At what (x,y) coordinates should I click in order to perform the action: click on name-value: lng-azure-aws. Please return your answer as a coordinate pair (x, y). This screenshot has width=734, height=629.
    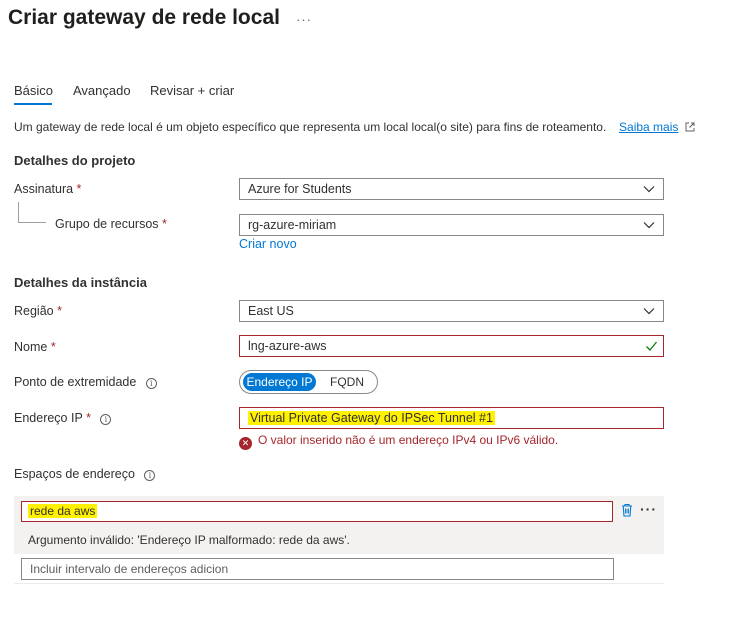
    Looking at the image, I should click on (287, 346).